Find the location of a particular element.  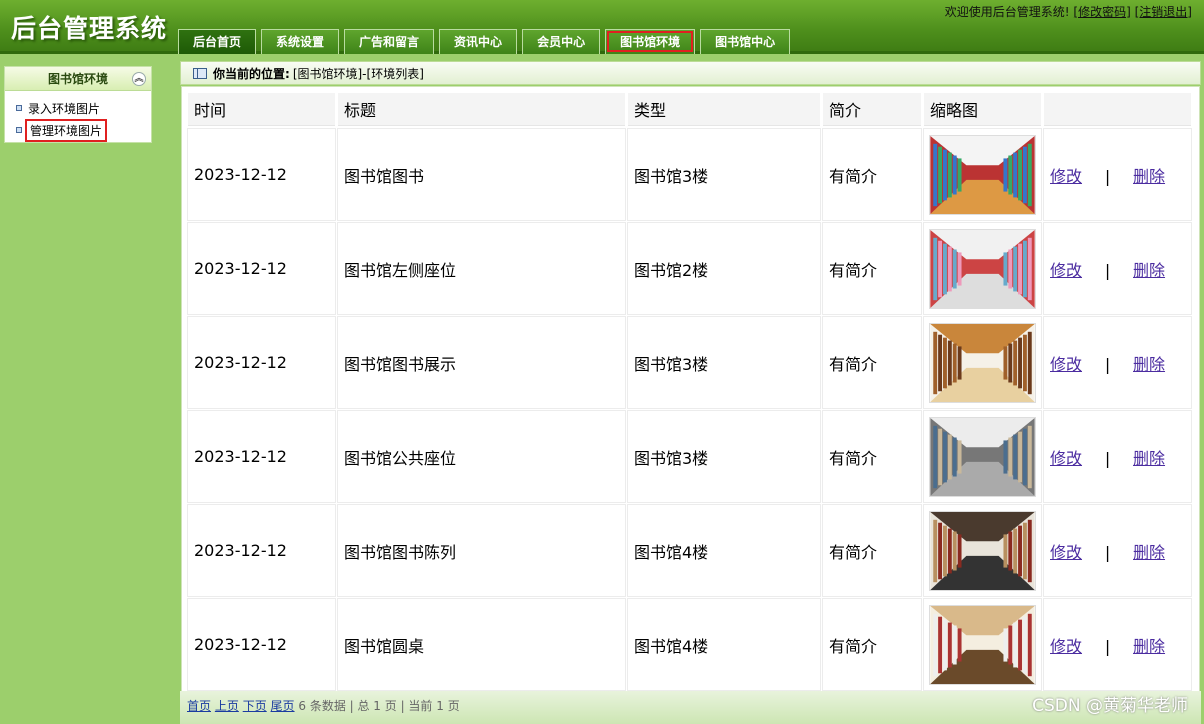

table-header-row: 时间 标题 类型 简介 缩略图 is located at coordinates (689, 109).